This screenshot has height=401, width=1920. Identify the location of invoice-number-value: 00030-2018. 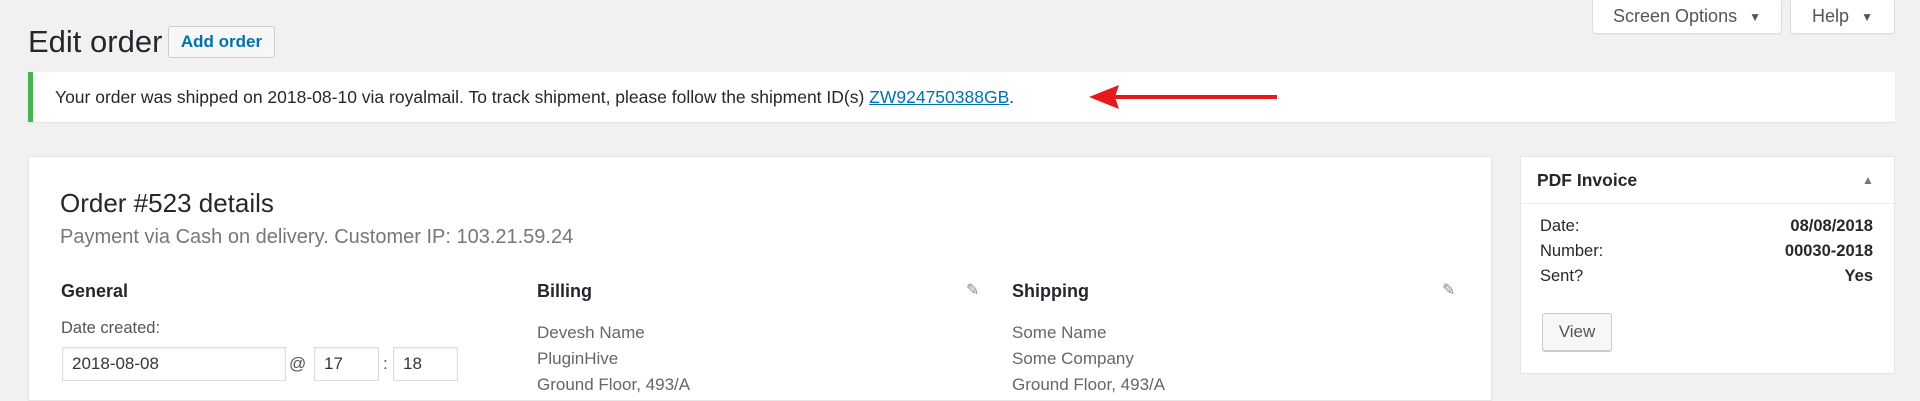
(1828, 251).